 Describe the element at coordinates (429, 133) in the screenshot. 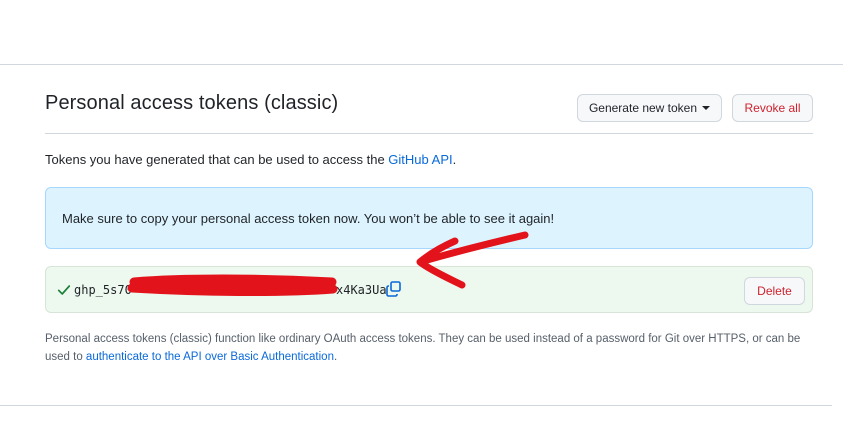

I see `header-divider` at that location.